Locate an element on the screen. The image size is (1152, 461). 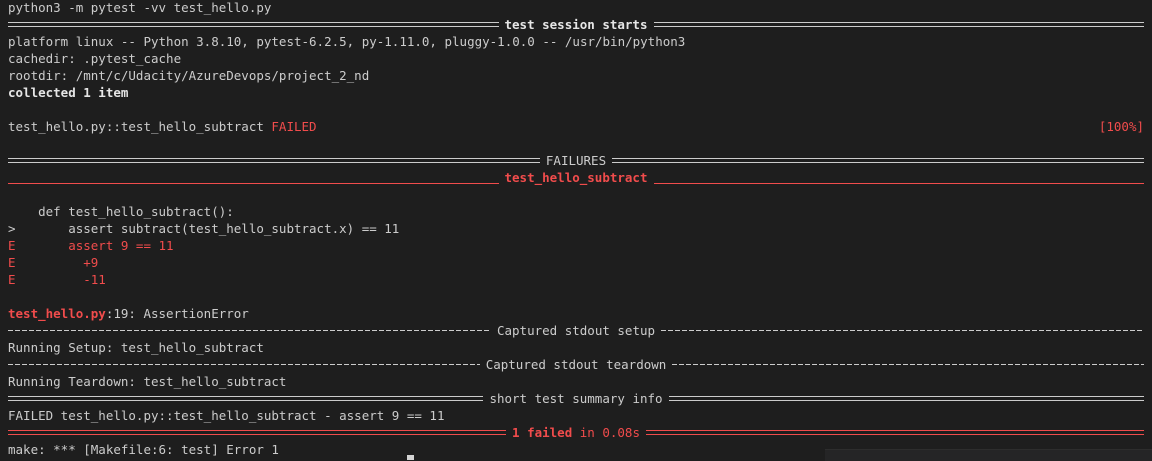
session-separator: test session starts is located at coordinates (576, 24).